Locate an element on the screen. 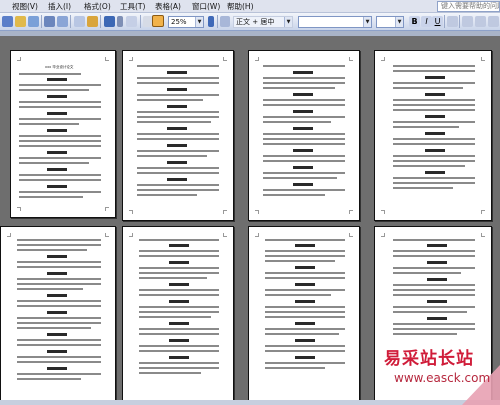 This screenshot has width=500, height=405. menu-view: 视图(V) is located at coordinates (25, 6).